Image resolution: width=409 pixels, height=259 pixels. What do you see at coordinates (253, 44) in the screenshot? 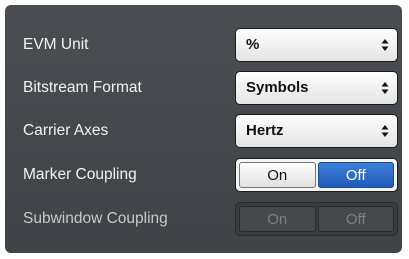
I see `evm-unit-value: %` at bounding box center [253, 44].